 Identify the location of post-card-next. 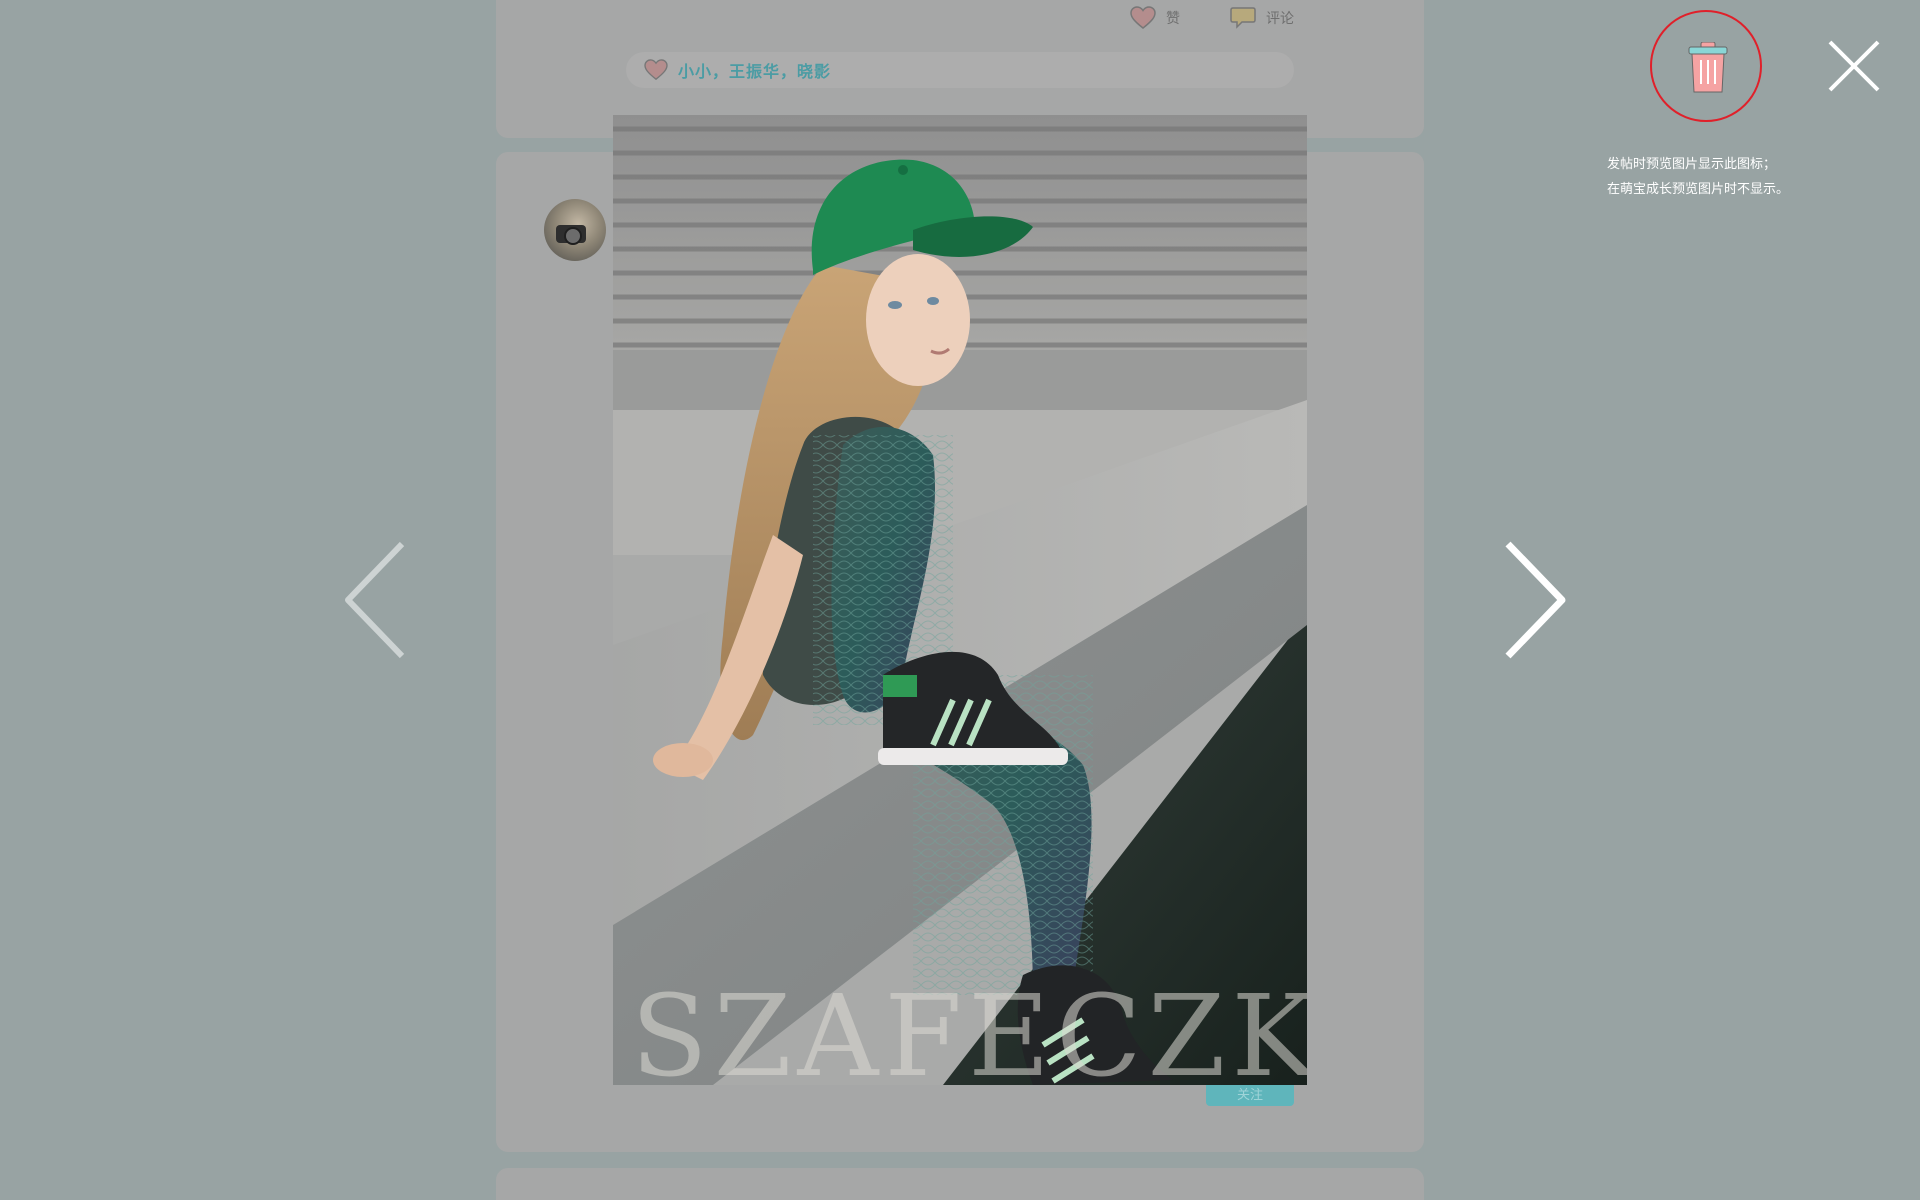
(960, 1184).